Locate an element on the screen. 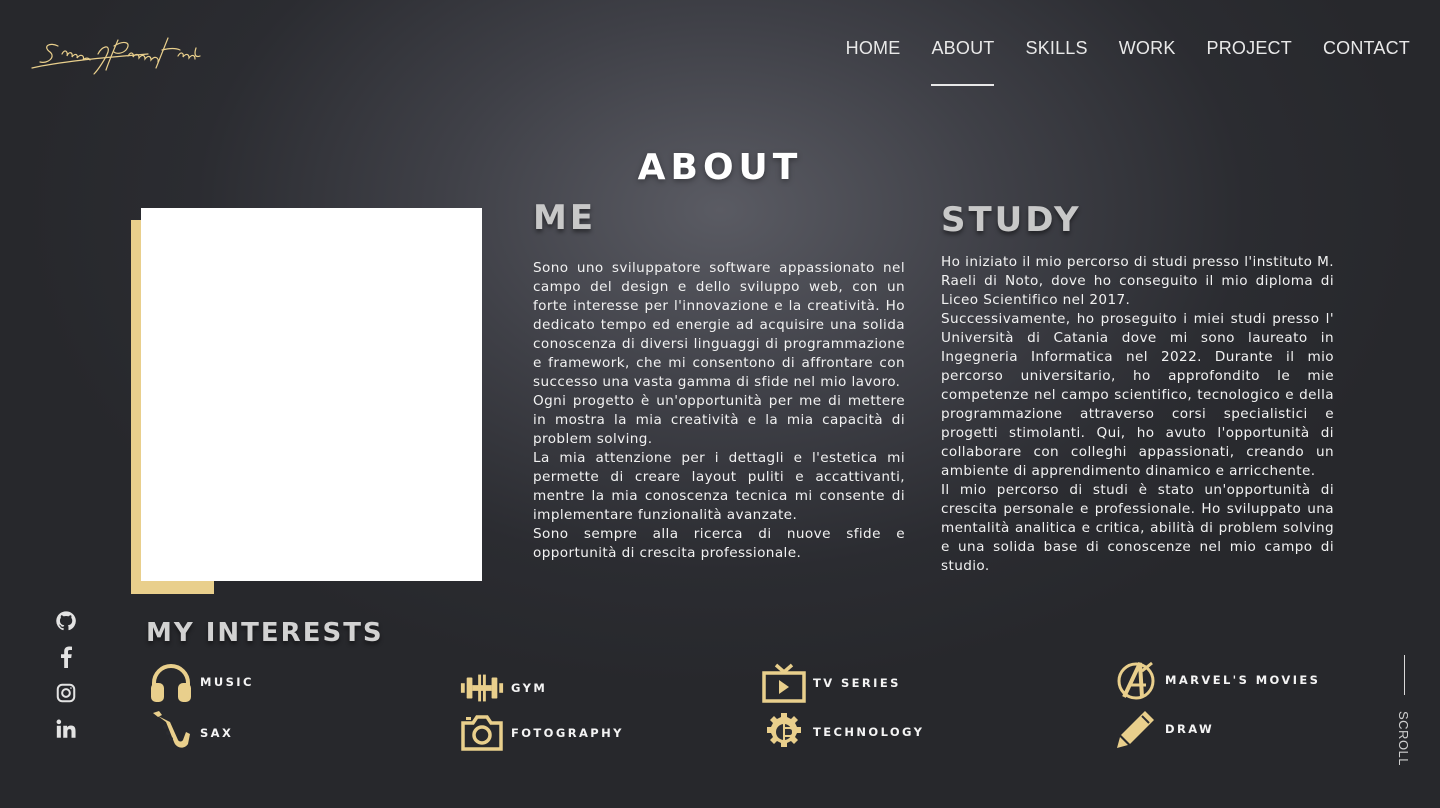  avengers-icon is located at coordinates (1136, 680).